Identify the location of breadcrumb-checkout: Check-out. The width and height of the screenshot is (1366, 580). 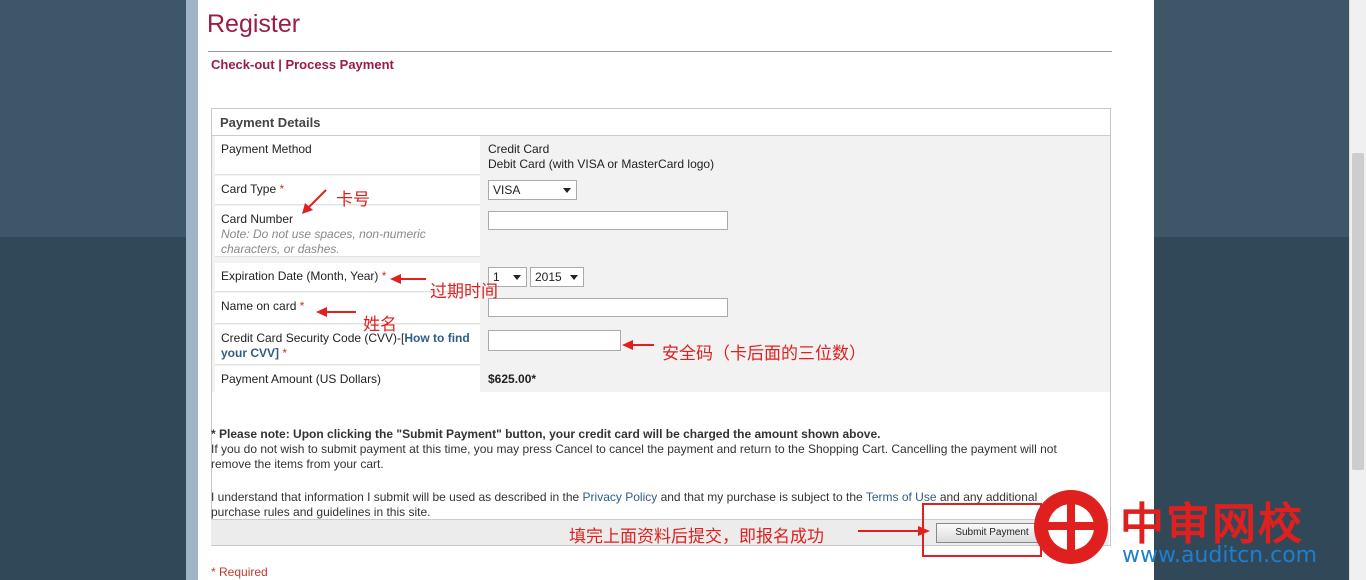
(243, 64).